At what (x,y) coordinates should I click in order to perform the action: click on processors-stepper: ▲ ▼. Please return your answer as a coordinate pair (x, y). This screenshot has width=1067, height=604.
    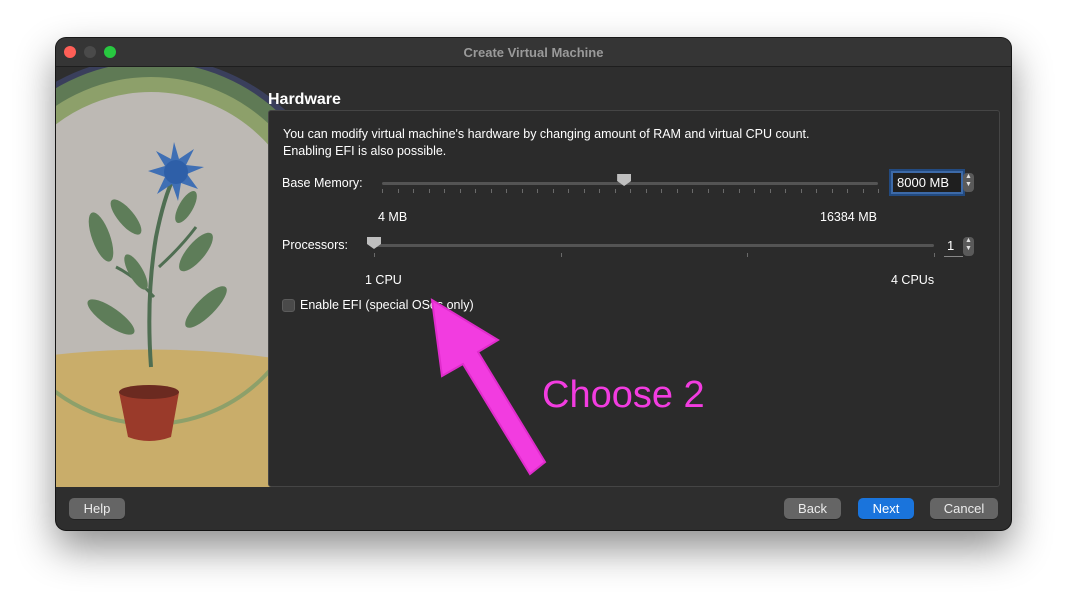
    Looking at the image, I should click on (968, 246).